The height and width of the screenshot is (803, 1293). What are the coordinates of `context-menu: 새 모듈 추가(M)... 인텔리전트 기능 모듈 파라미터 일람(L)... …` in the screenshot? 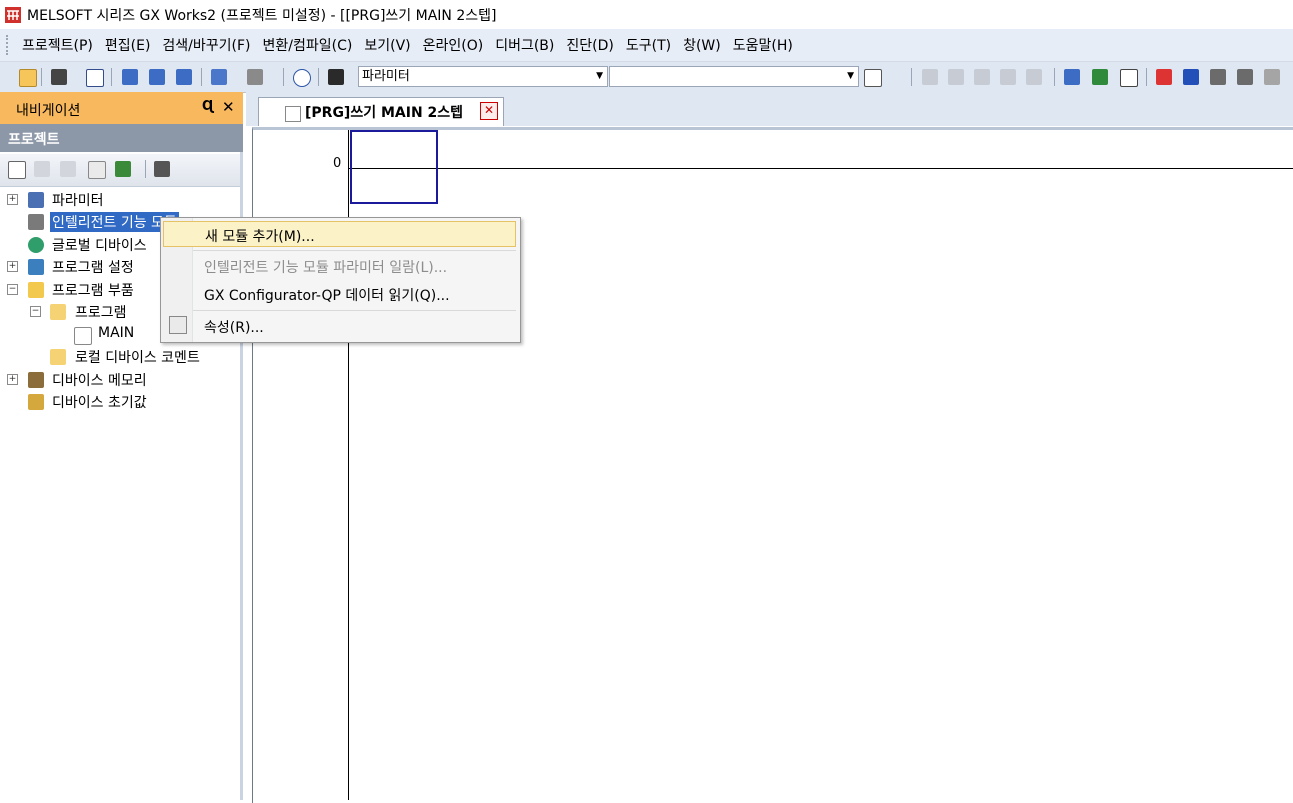 It's located at (340, 280).